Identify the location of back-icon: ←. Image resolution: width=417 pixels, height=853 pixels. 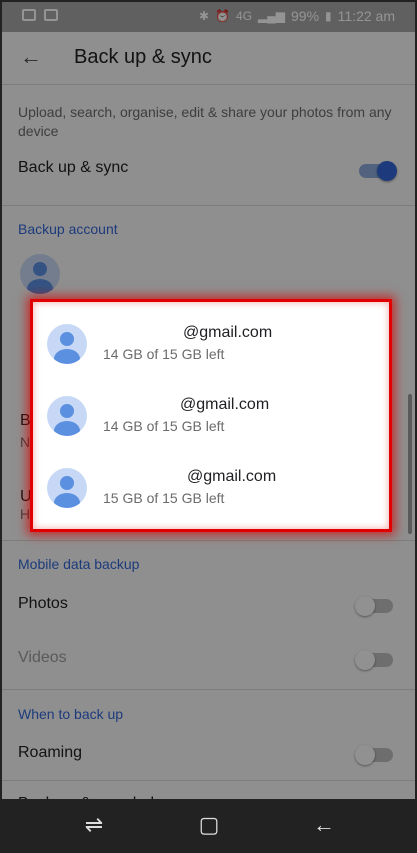
(324, 825).